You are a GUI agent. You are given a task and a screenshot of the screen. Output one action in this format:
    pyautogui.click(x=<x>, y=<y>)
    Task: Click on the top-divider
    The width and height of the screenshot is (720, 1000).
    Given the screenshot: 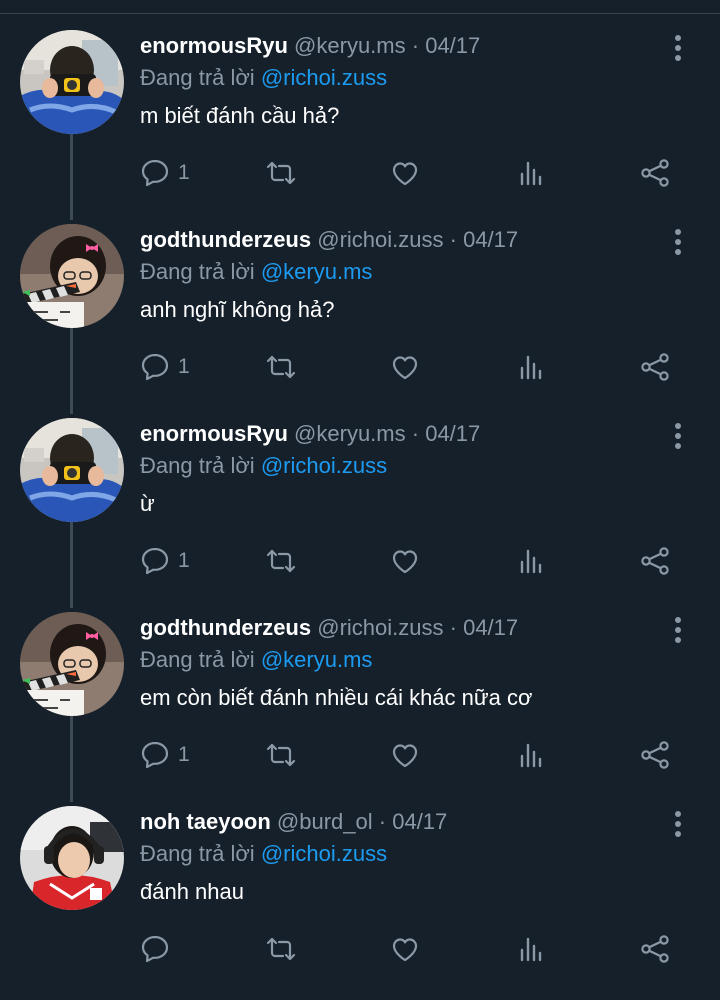 What is the action you would take?
    pyautogui.click(x=360, y=13)
    